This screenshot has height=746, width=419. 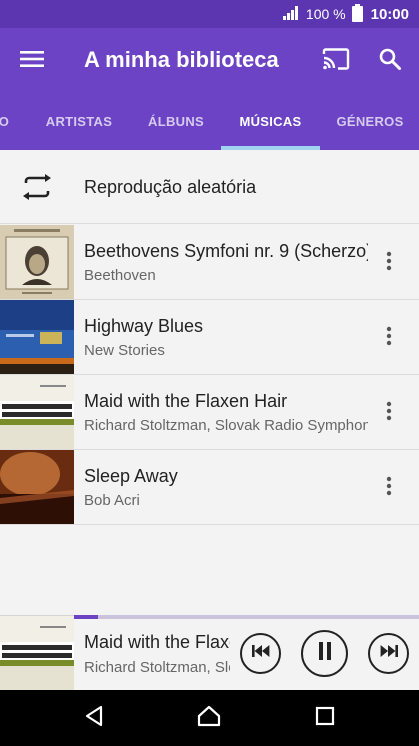 I want to click on battery-icon, so click(x=357, y=14).